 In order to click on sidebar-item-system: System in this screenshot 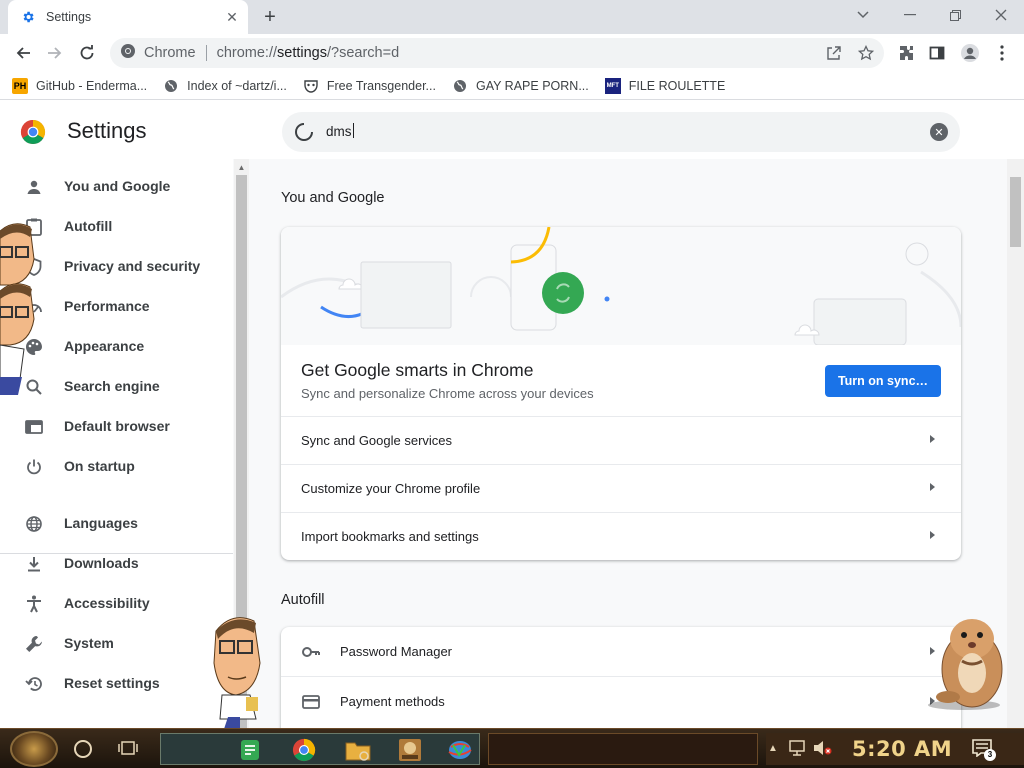, I will do `click(116, 644)`.